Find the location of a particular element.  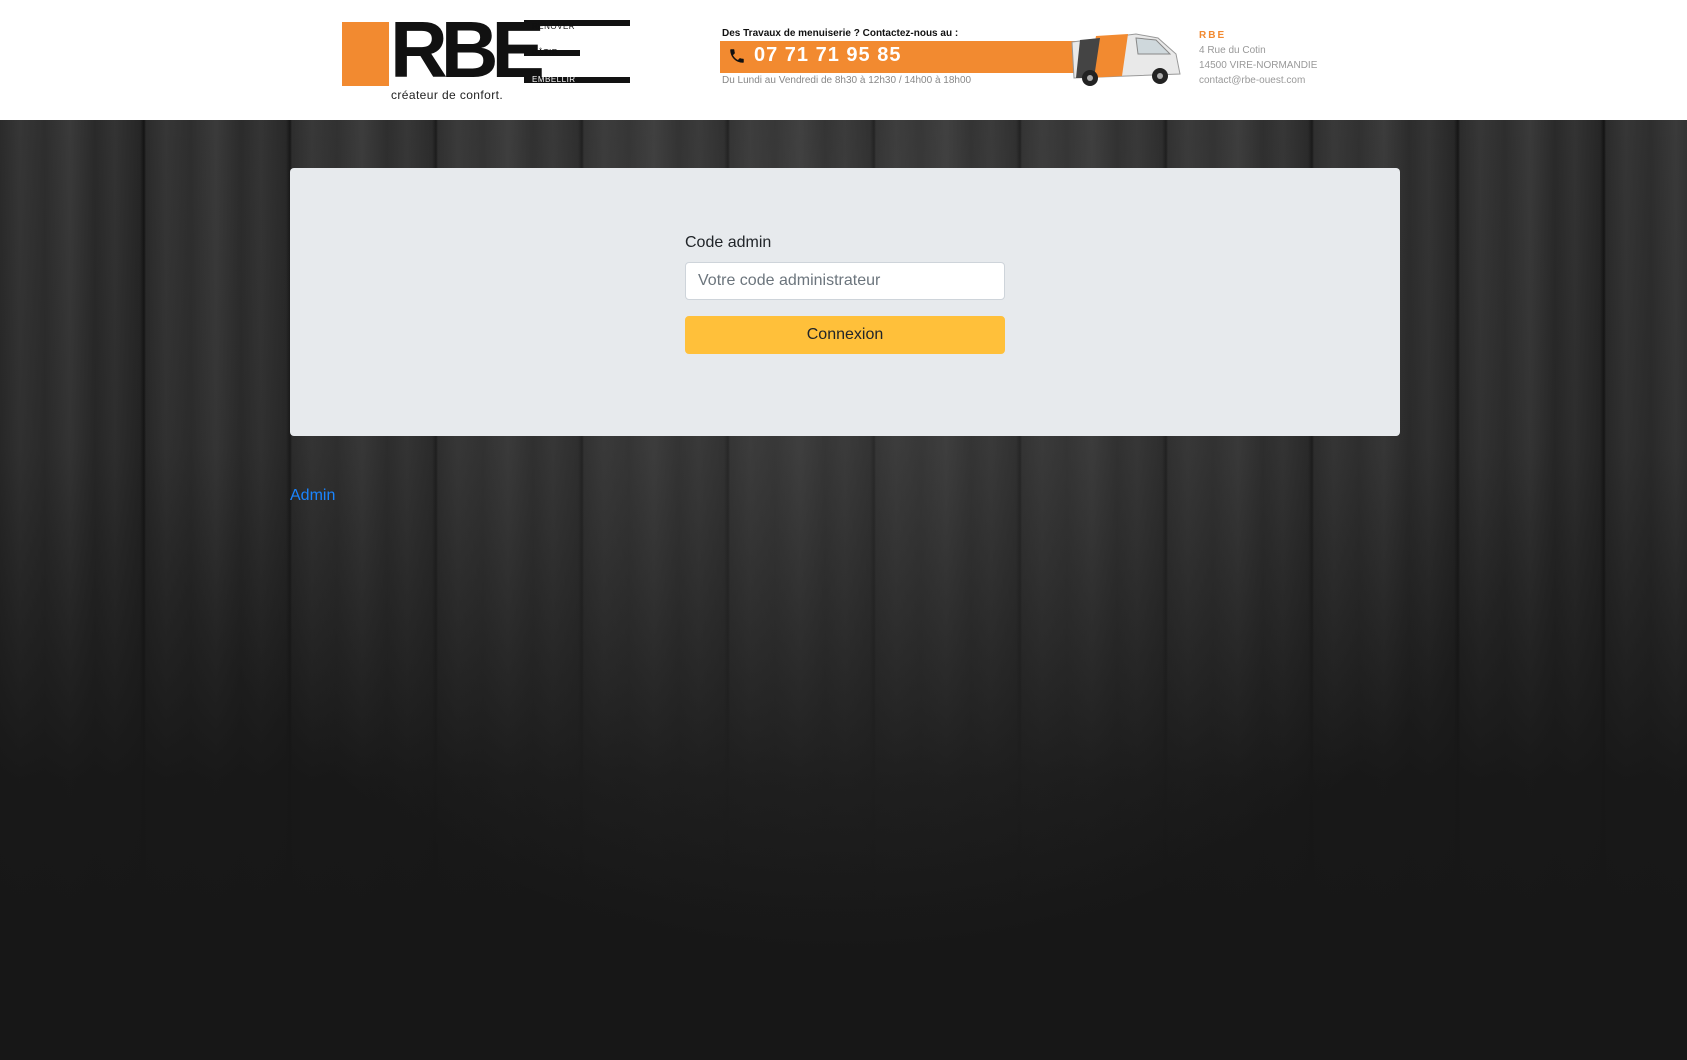

company-email: contact@rbe-ouest.com is located at coordinates (1258, 80).